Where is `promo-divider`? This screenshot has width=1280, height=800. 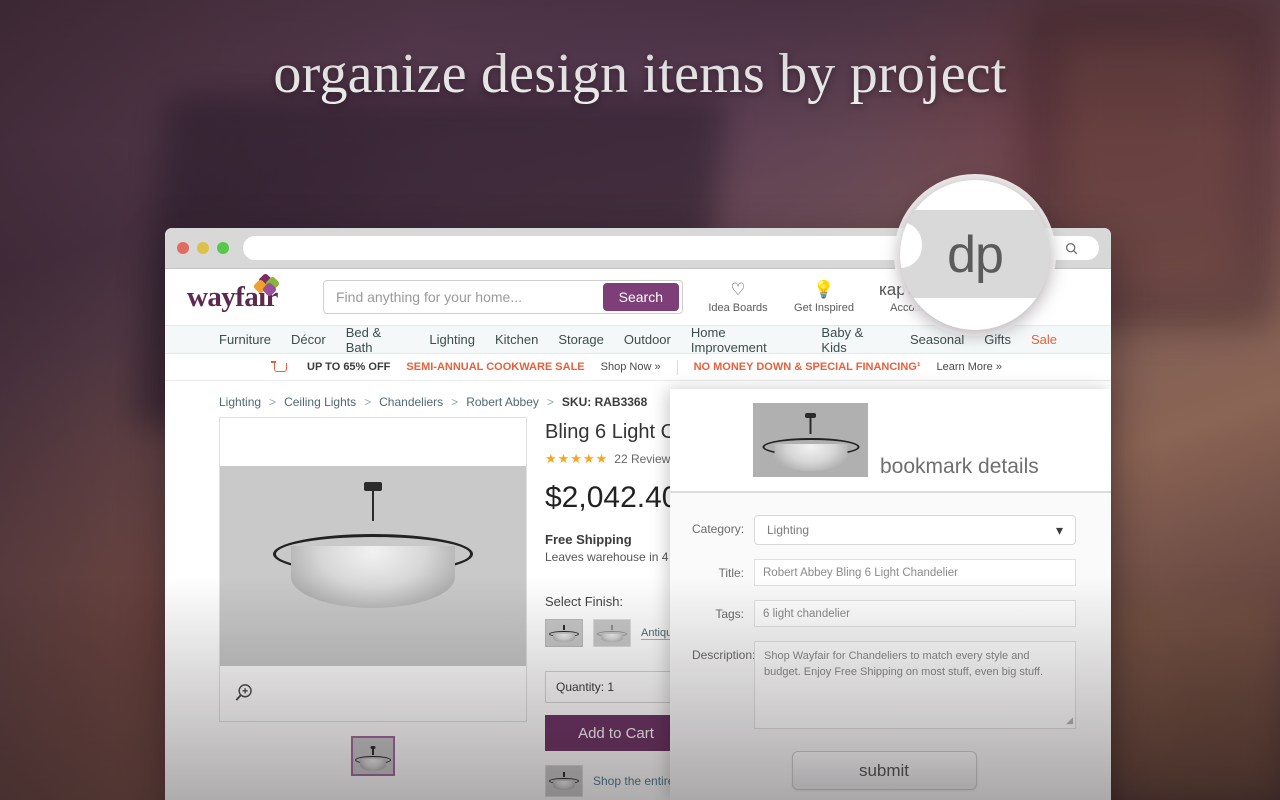 promo-divider is located at coordinates (677, 367).